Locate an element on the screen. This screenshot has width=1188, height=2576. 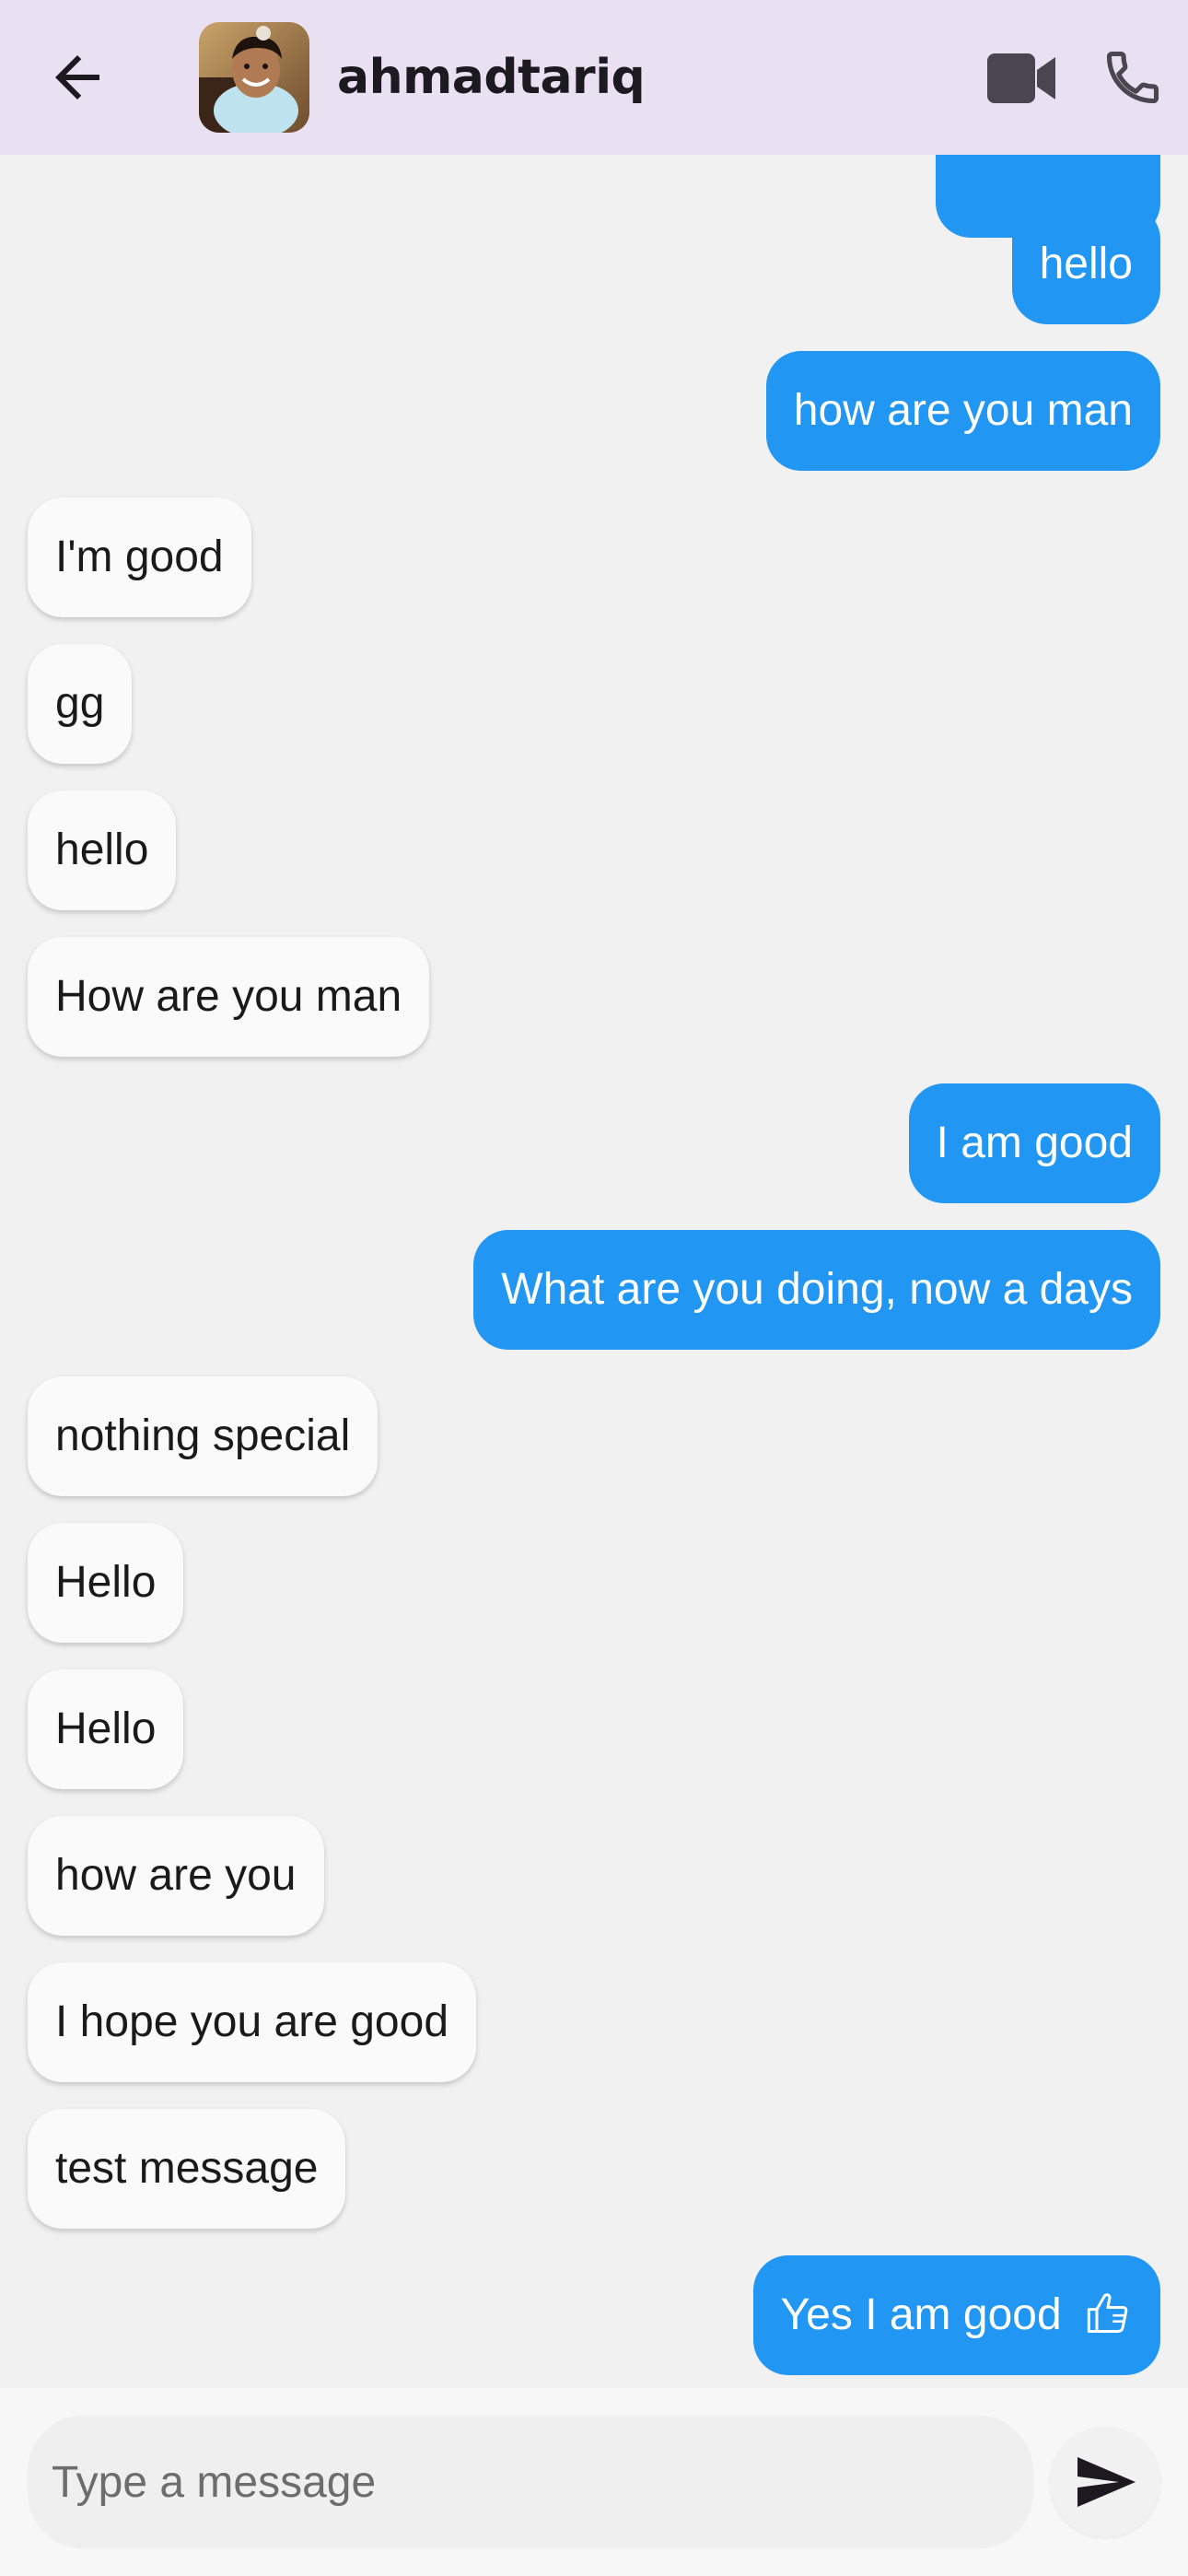
message-text: Yes I am good is located at coordinates (921, 2314).